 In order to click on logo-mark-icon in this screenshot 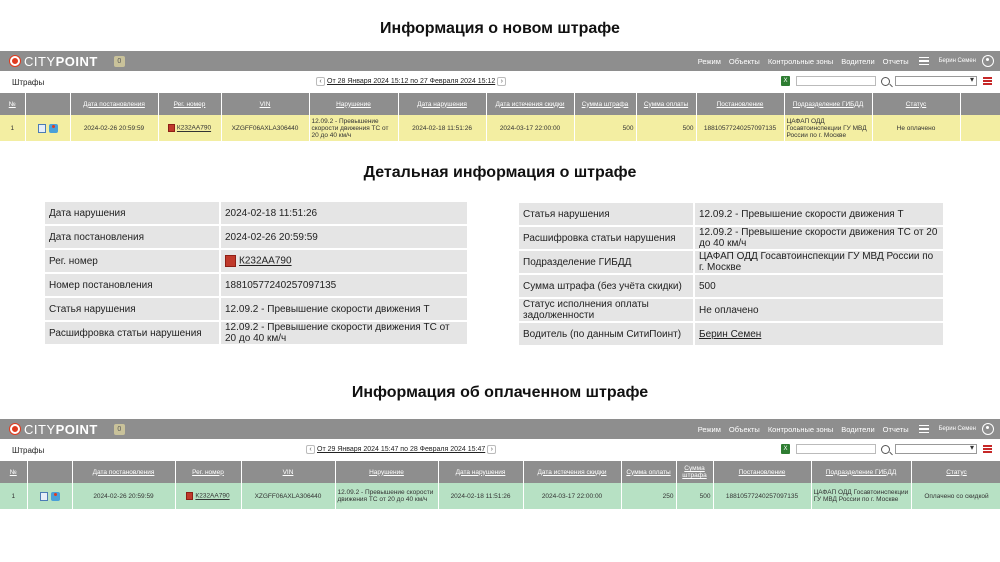, I will do `click(15, 61)`.